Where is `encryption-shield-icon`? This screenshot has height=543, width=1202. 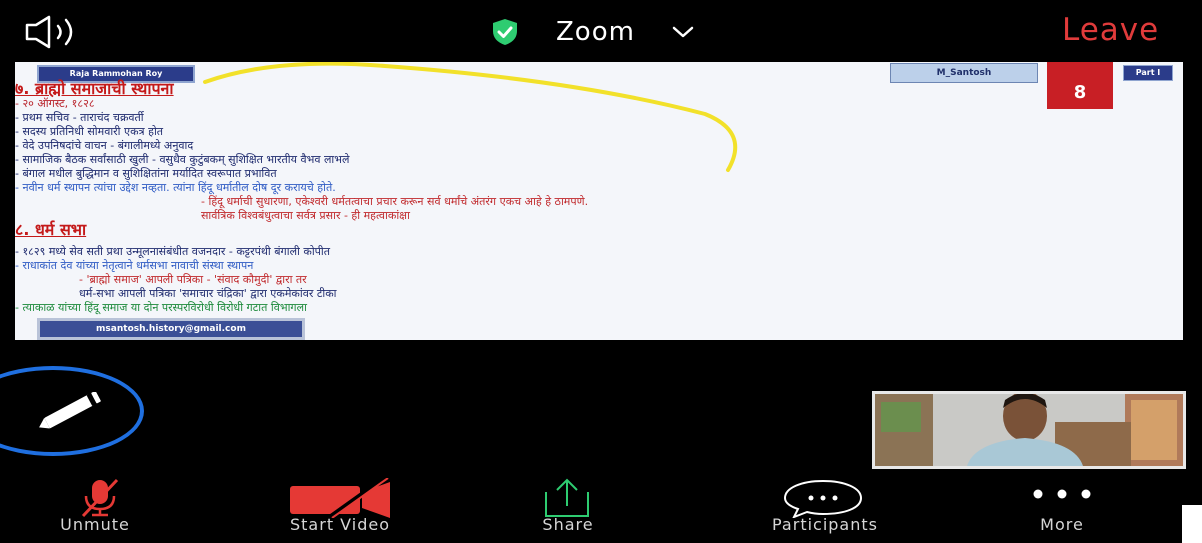 encryption-shield-icon is located at coordinates (505, 32).